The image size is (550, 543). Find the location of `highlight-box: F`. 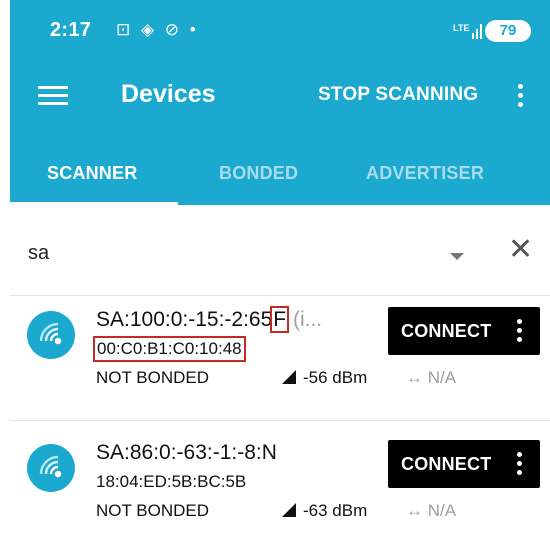

highlight-box: F is located at coordinates (280, 319).